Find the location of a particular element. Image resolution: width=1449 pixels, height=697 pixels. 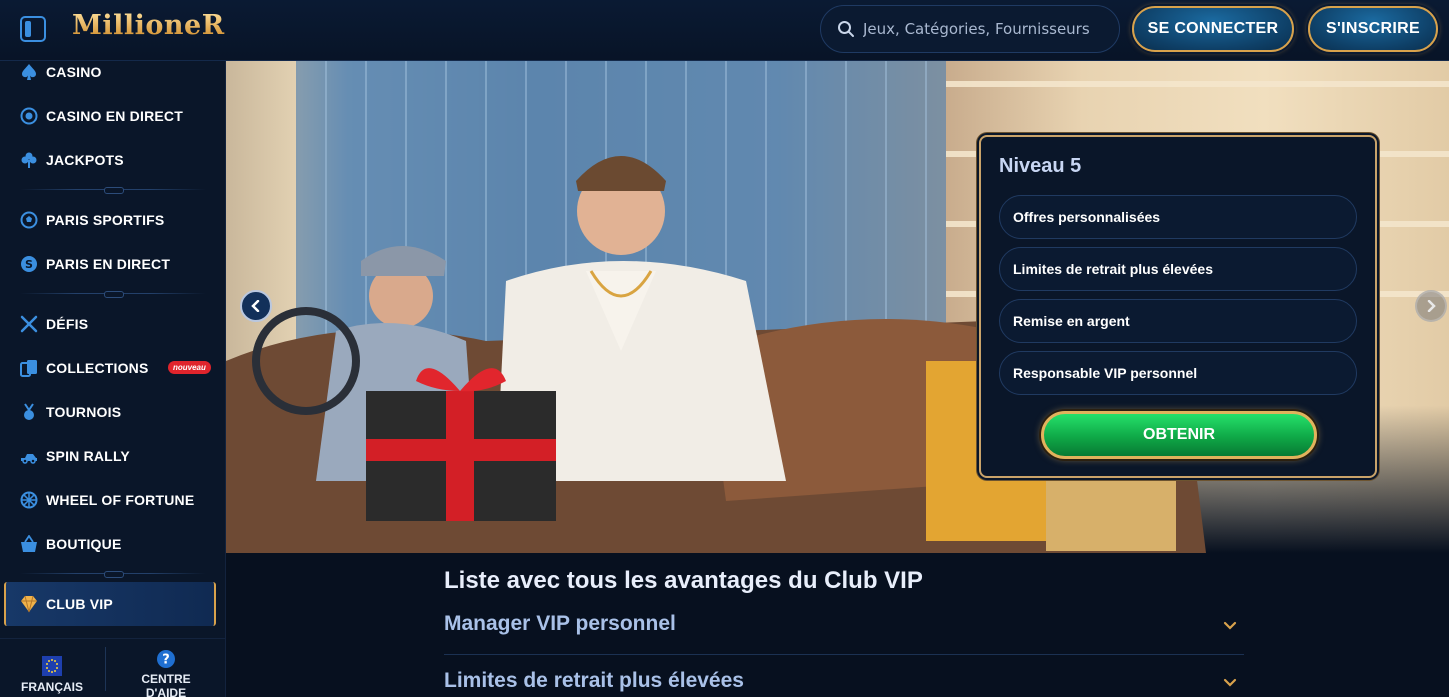

eu-flag-icon is located at coordinates (52, 666).